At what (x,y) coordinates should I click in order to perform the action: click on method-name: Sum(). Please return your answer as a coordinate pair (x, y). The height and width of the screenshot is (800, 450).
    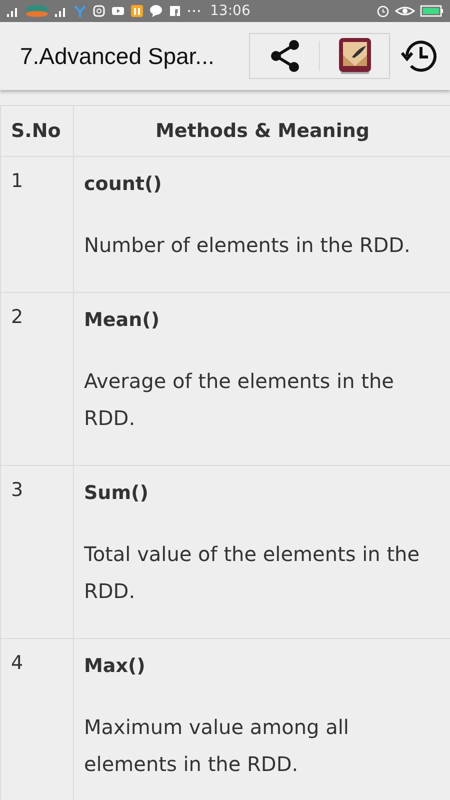
    Looking at the image, I should click on (117, 493).